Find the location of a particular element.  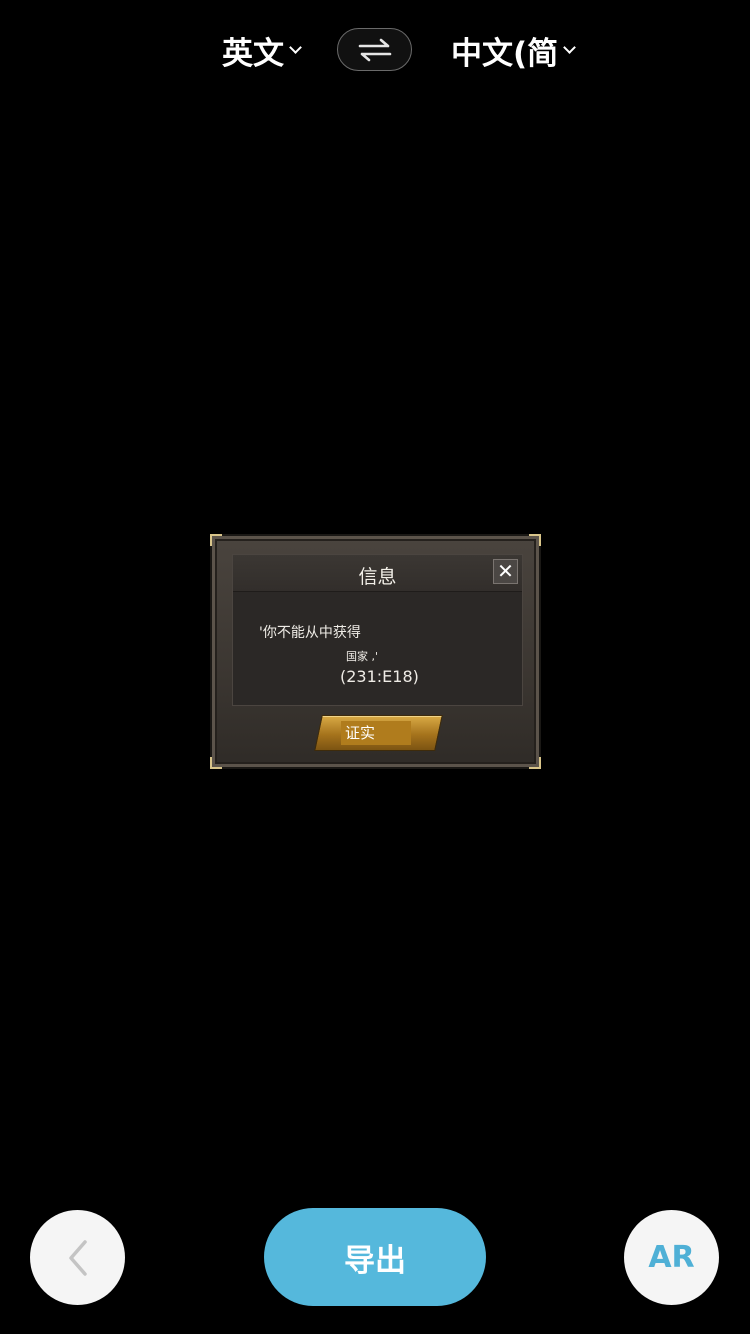

source-language-label: 英文 is located at coordinates (253, 53).